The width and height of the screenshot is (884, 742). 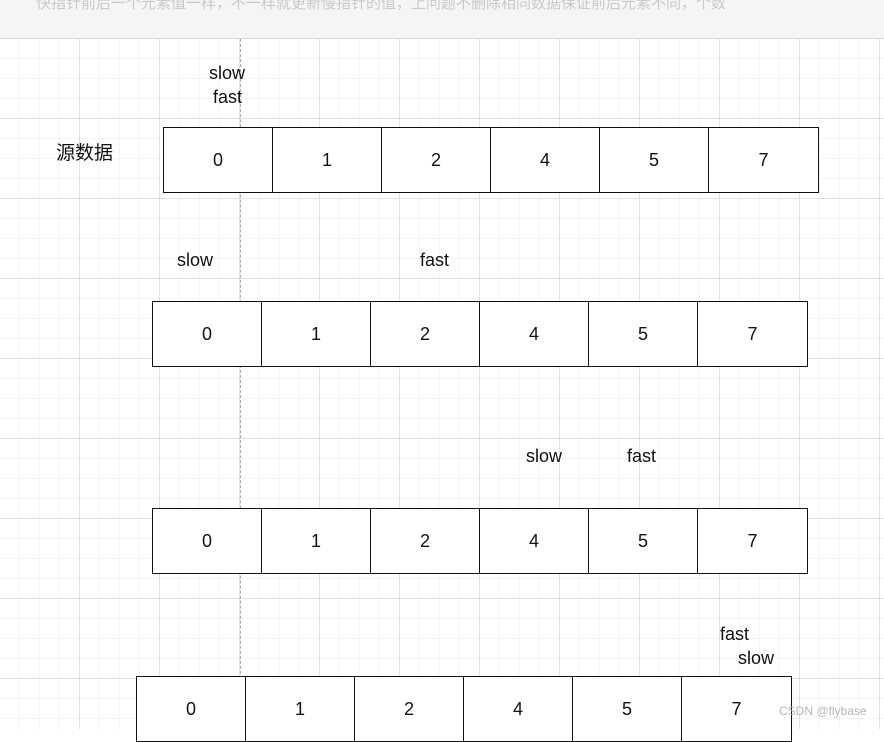 I want to click on row3-slow-label: slow, so click(x=544, y=456).